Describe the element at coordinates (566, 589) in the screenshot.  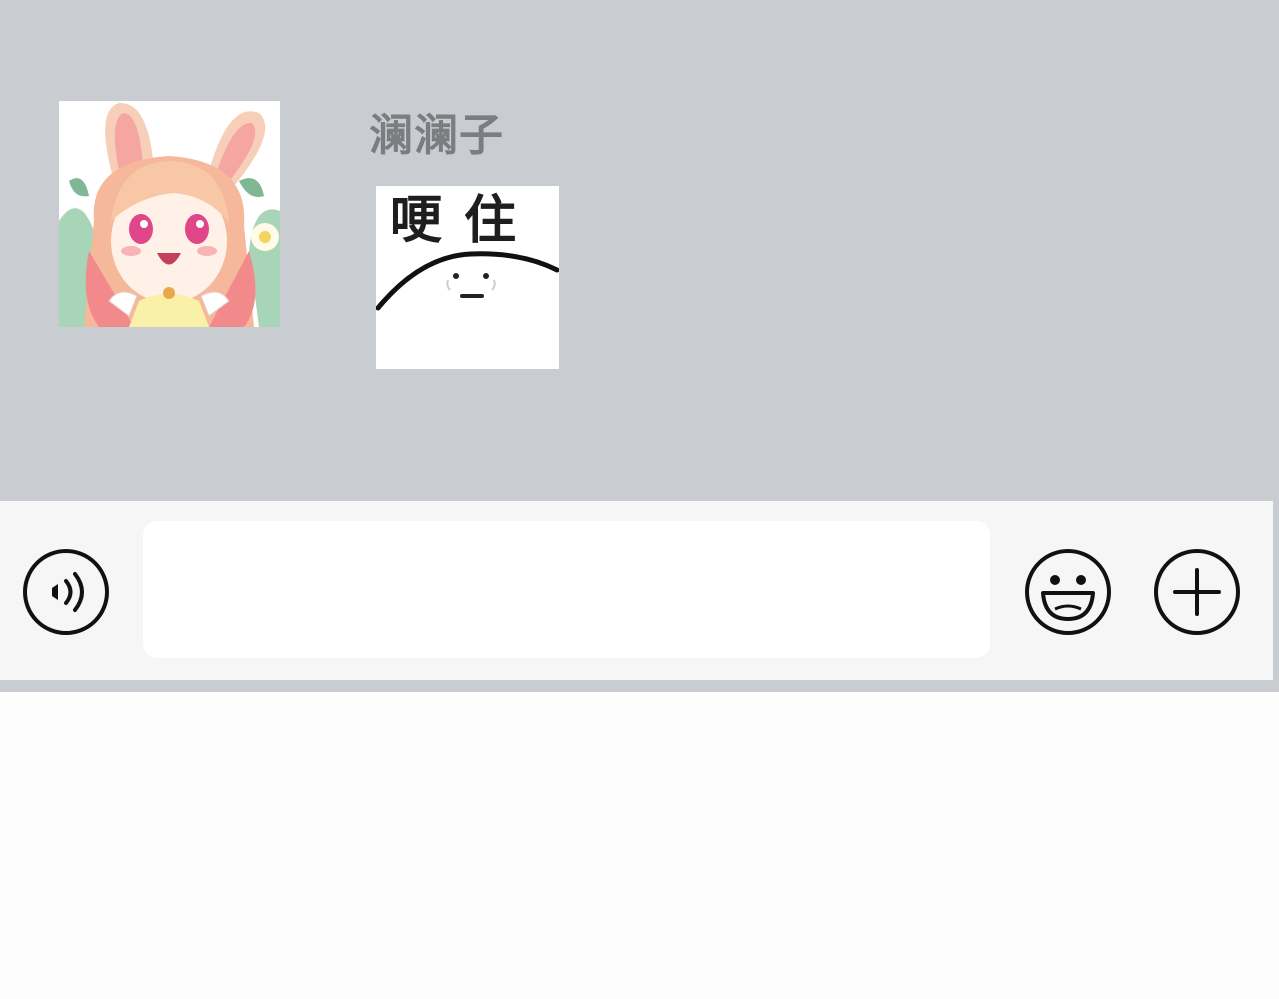
I see `message-input` at that location.